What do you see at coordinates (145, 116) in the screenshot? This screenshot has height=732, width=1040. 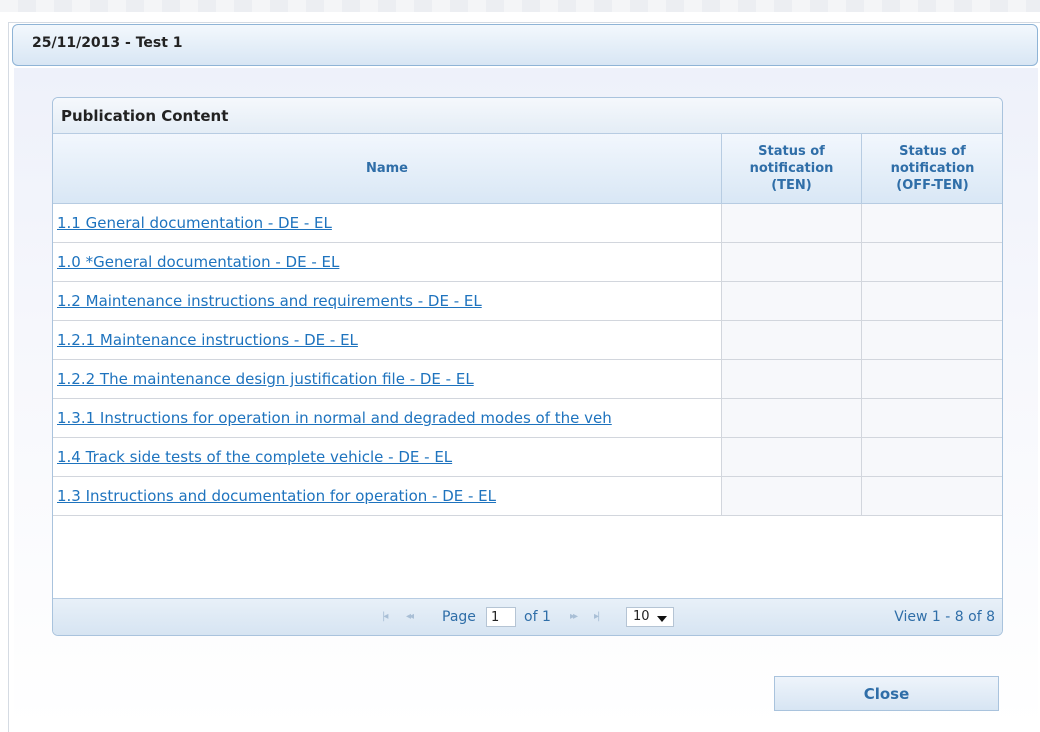 I see `grid-caption-title: Publication Content` at bounding box center [145, 116].